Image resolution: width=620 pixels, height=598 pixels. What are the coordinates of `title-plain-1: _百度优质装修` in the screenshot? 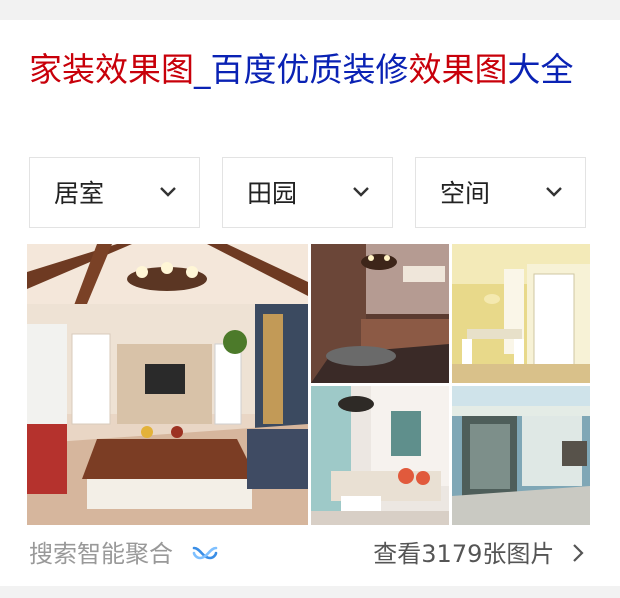 It's located at (301, 69).